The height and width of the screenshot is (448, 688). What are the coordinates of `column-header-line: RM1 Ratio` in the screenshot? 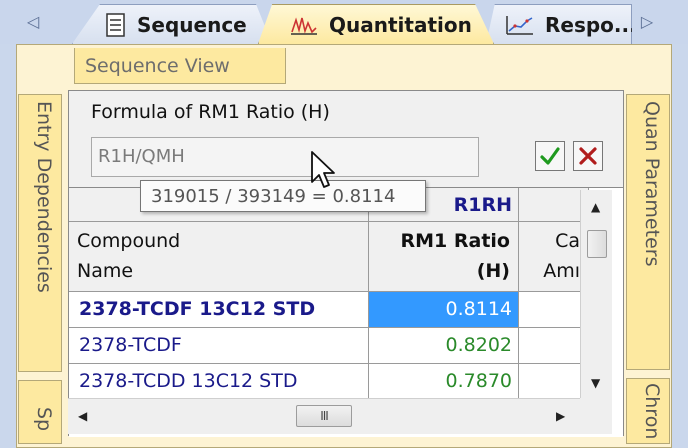 It's located at (455, 241).